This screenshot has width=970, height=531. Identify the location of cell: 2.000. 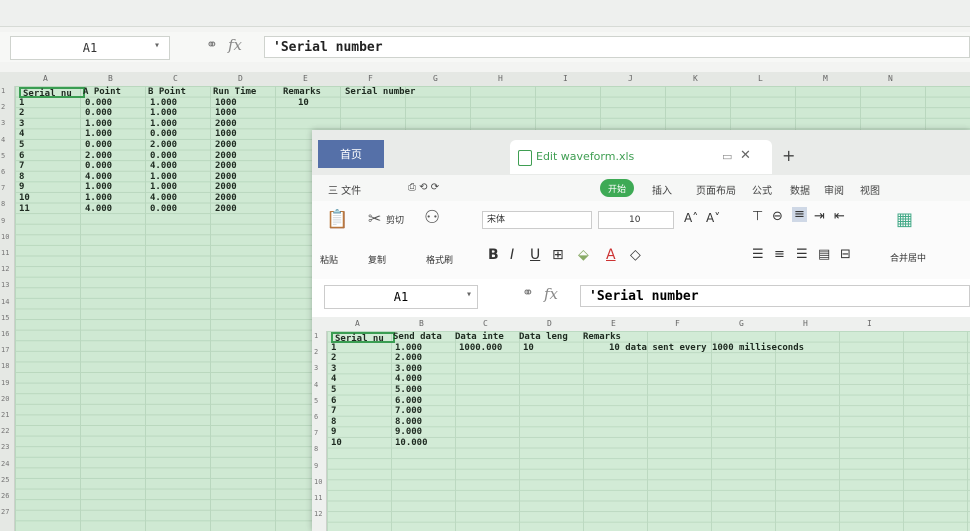
(98, 156).